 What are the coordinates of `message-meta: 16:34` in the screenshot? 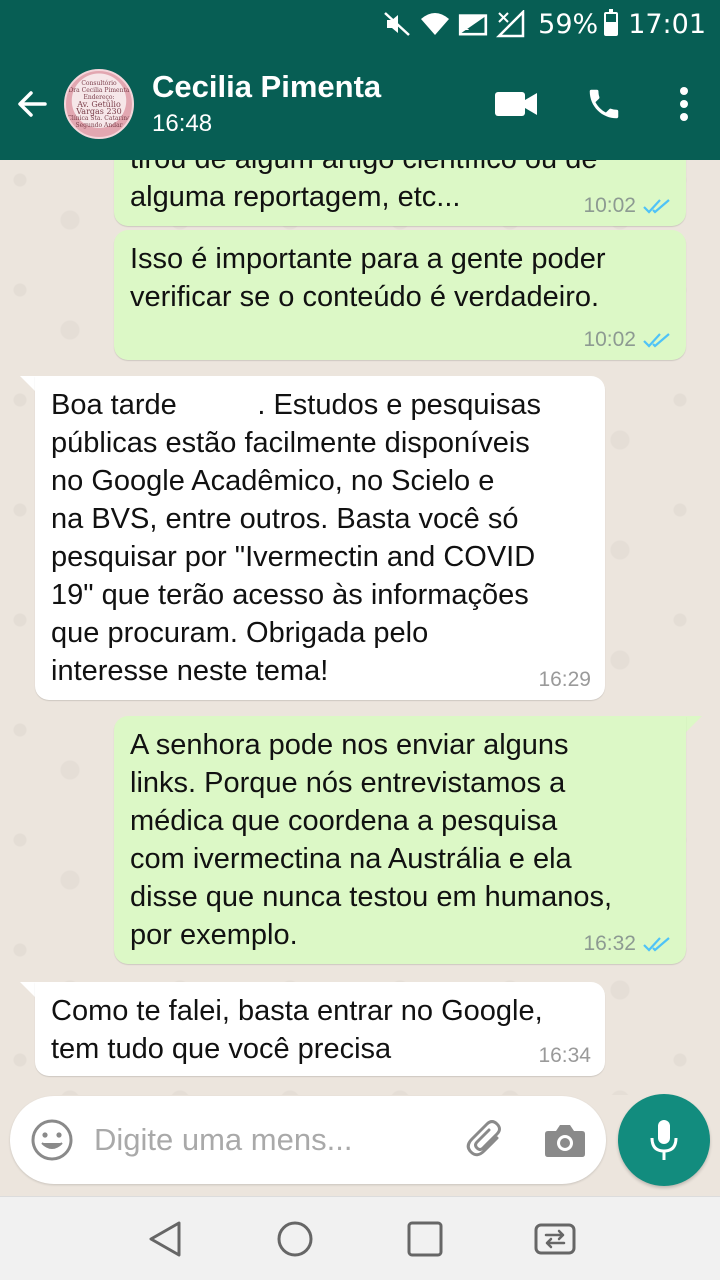 It's located at (564, 1056).